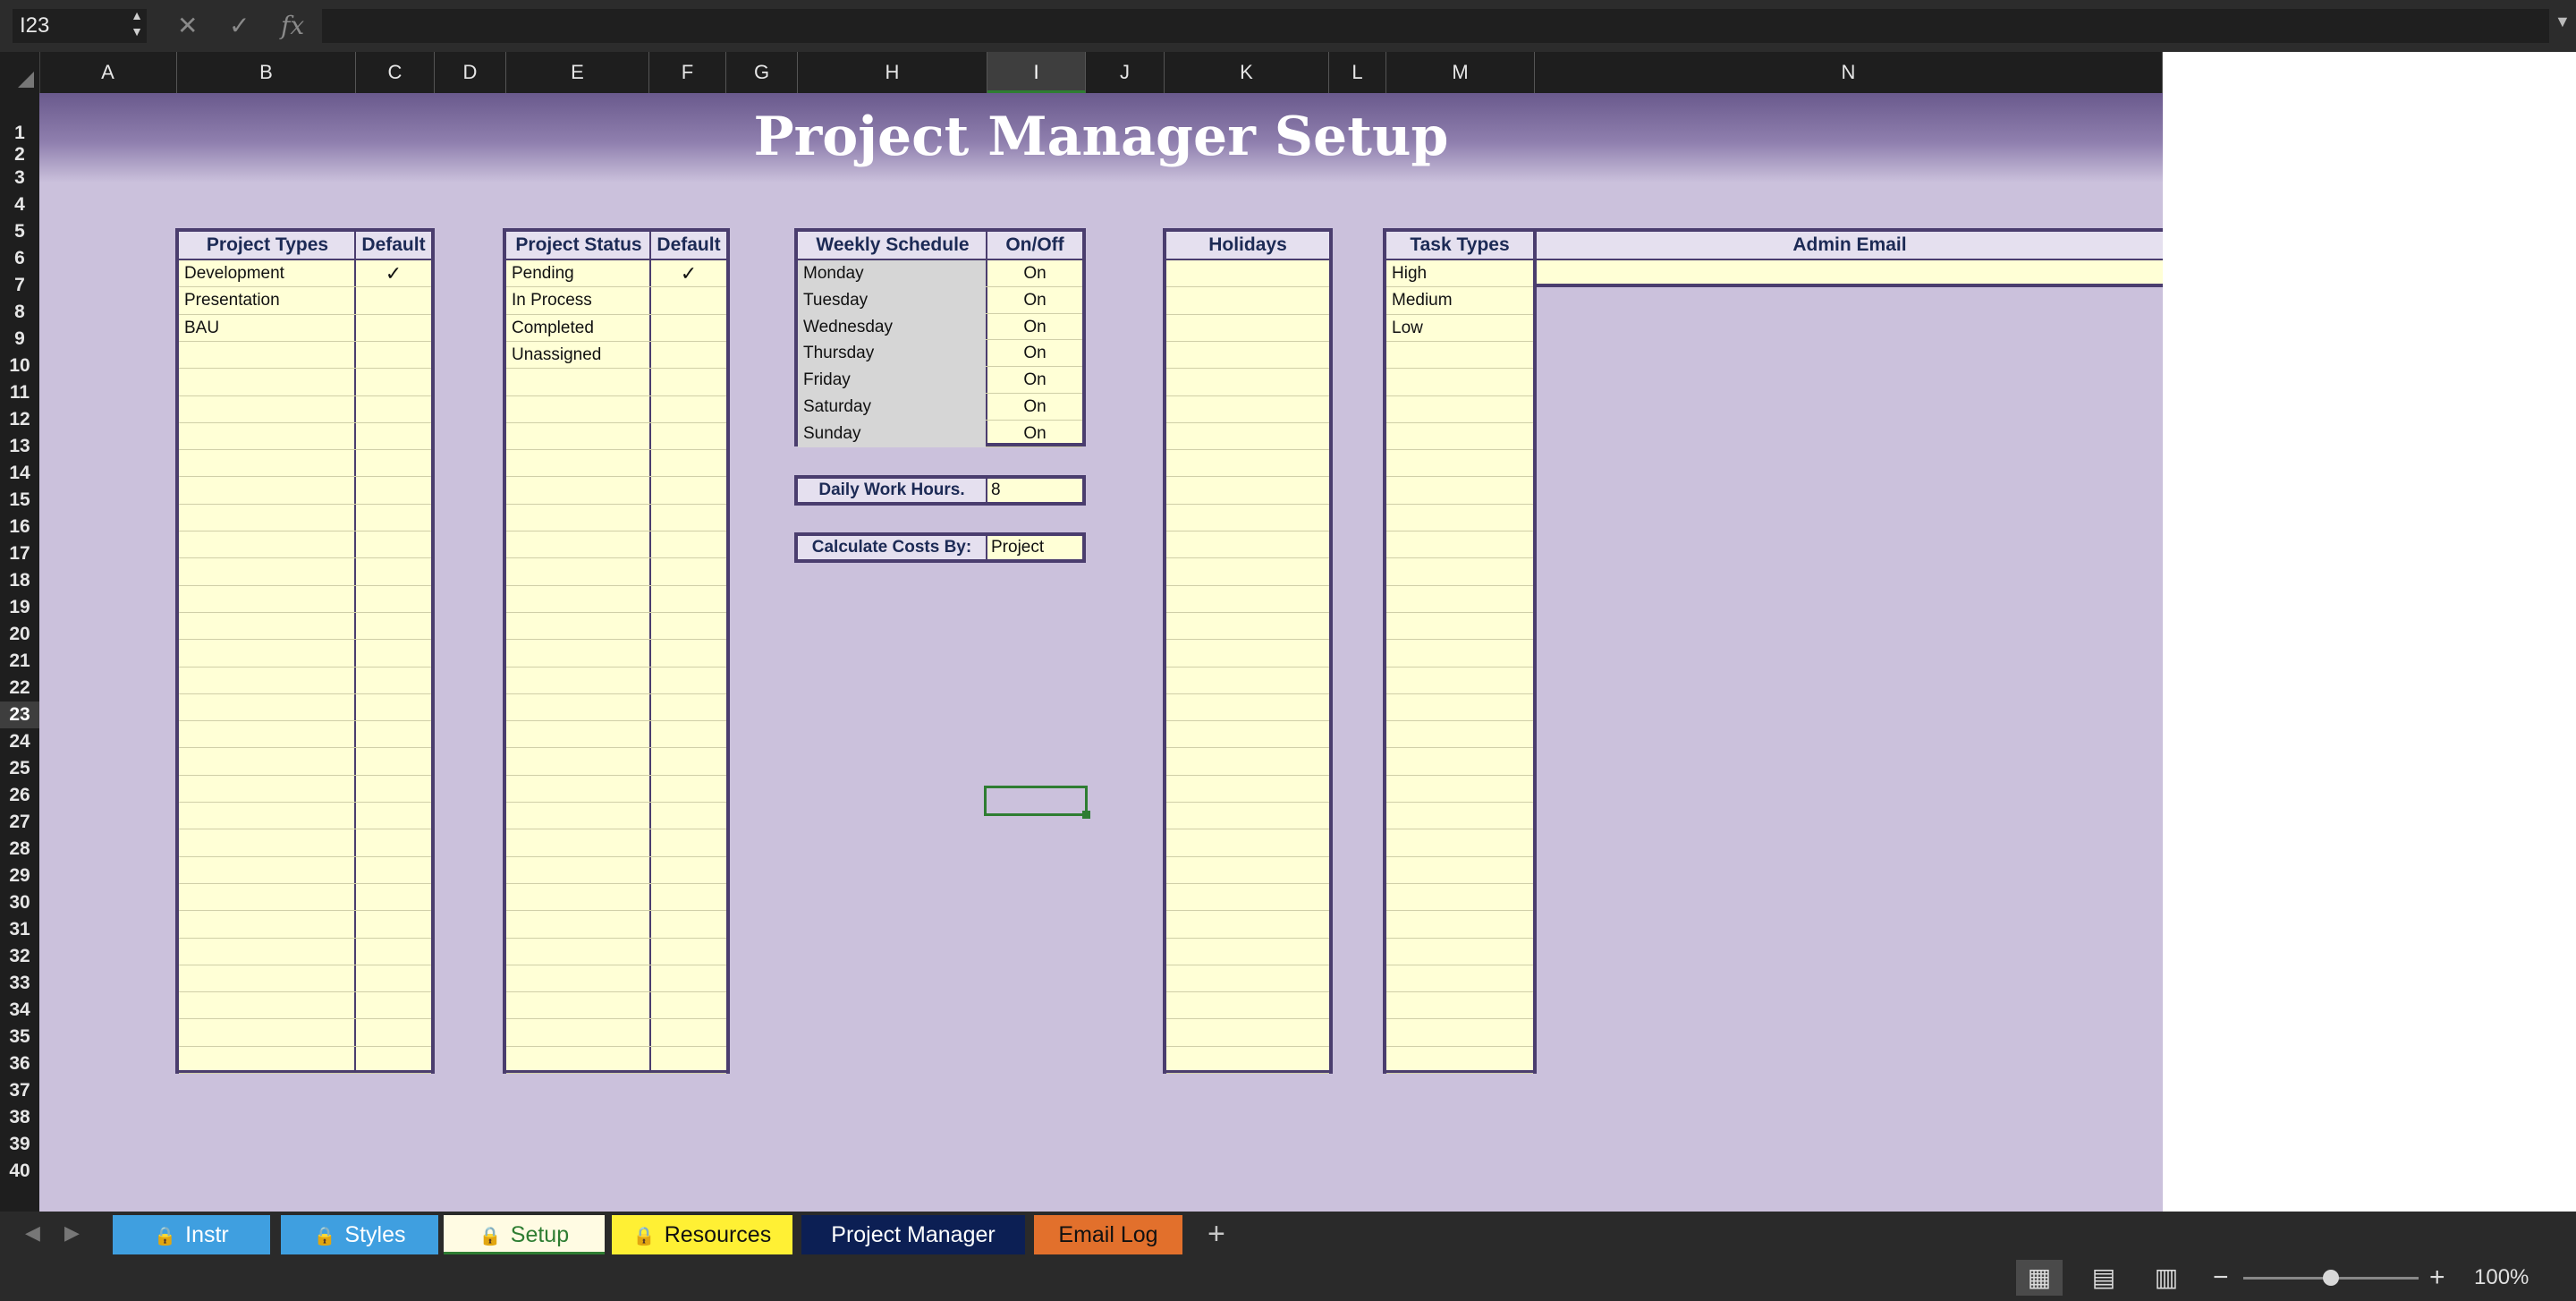 This screenshot has height=1301, width=2576. I want to click on row-header-23: 23, so click(19, 715).